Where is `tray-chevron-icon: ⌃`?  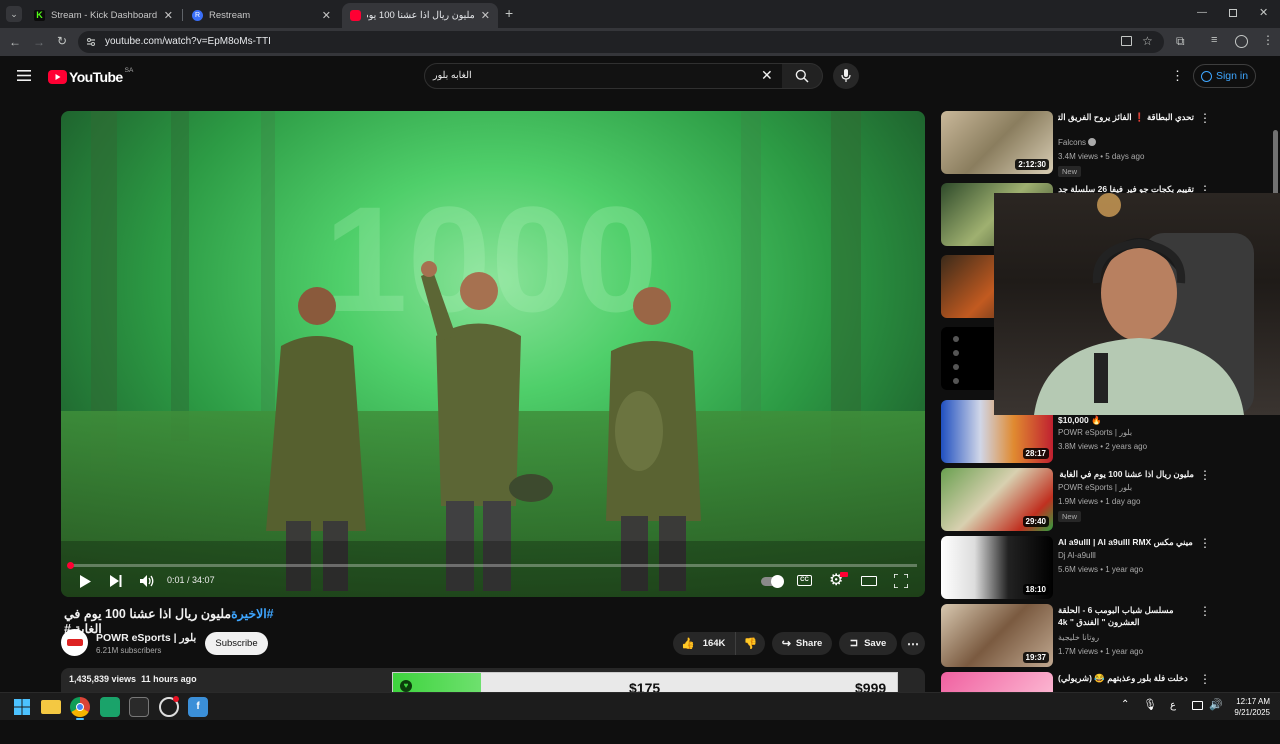 tray-chevron-icon: ⌃ is located at coordinates (1125, 704).